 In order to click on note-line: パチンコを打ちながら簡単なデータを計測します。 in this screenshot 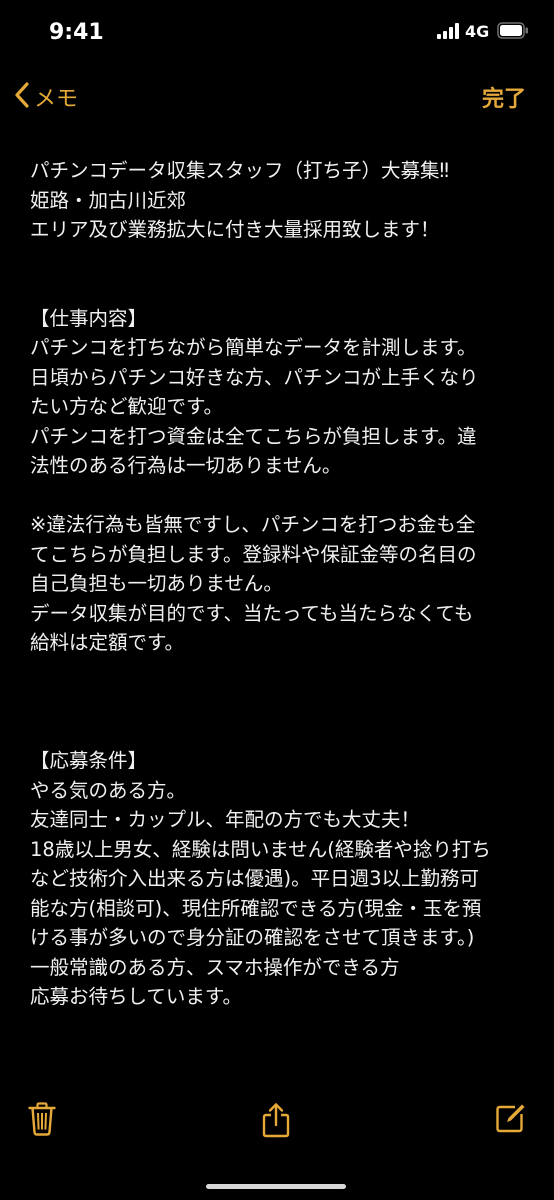, I will do `click(253, 347)`.